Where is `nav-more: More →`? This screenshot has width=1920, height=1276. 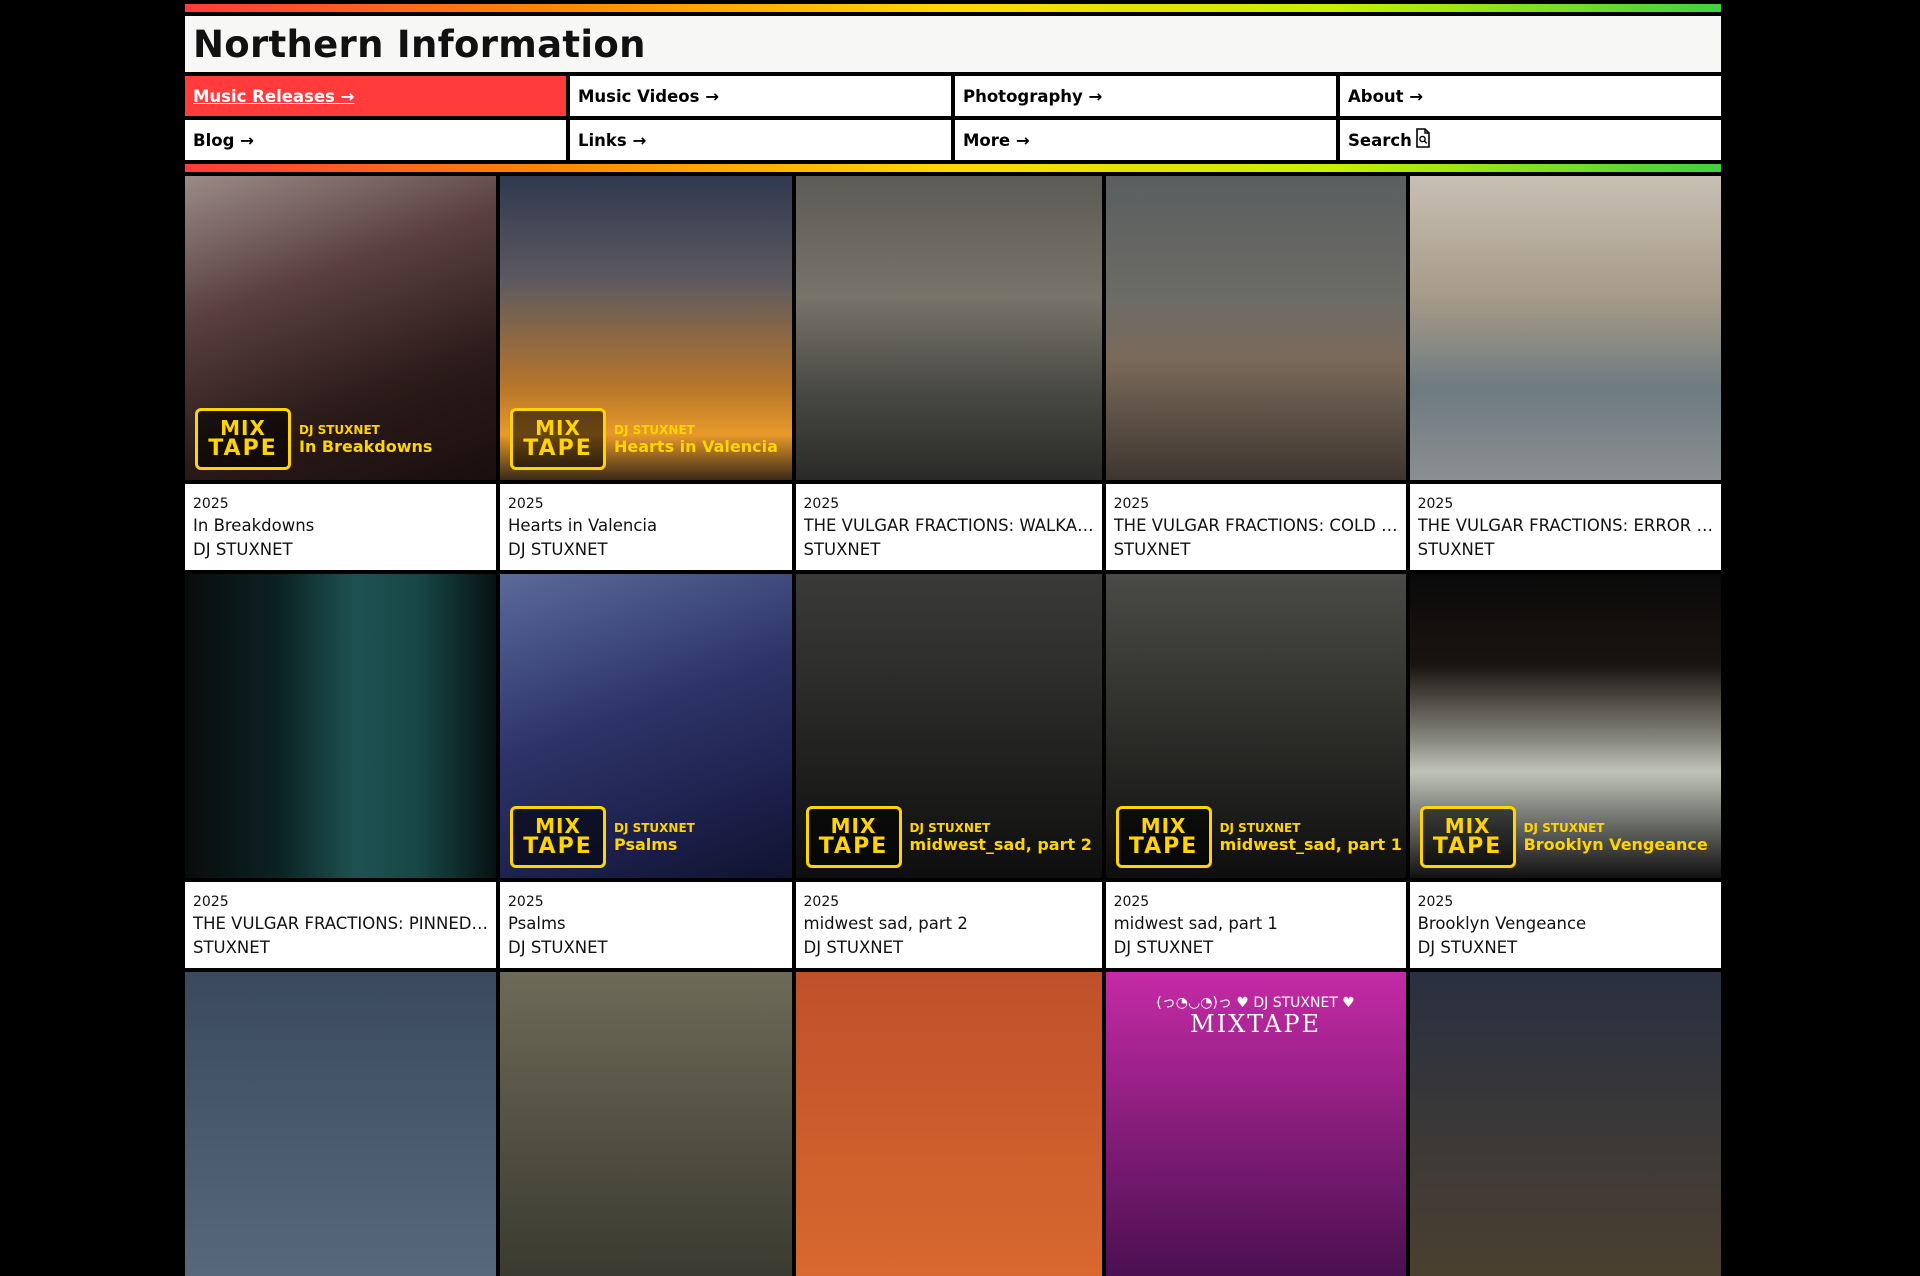 nav-more: More → is located at coordinates (1145, 140).